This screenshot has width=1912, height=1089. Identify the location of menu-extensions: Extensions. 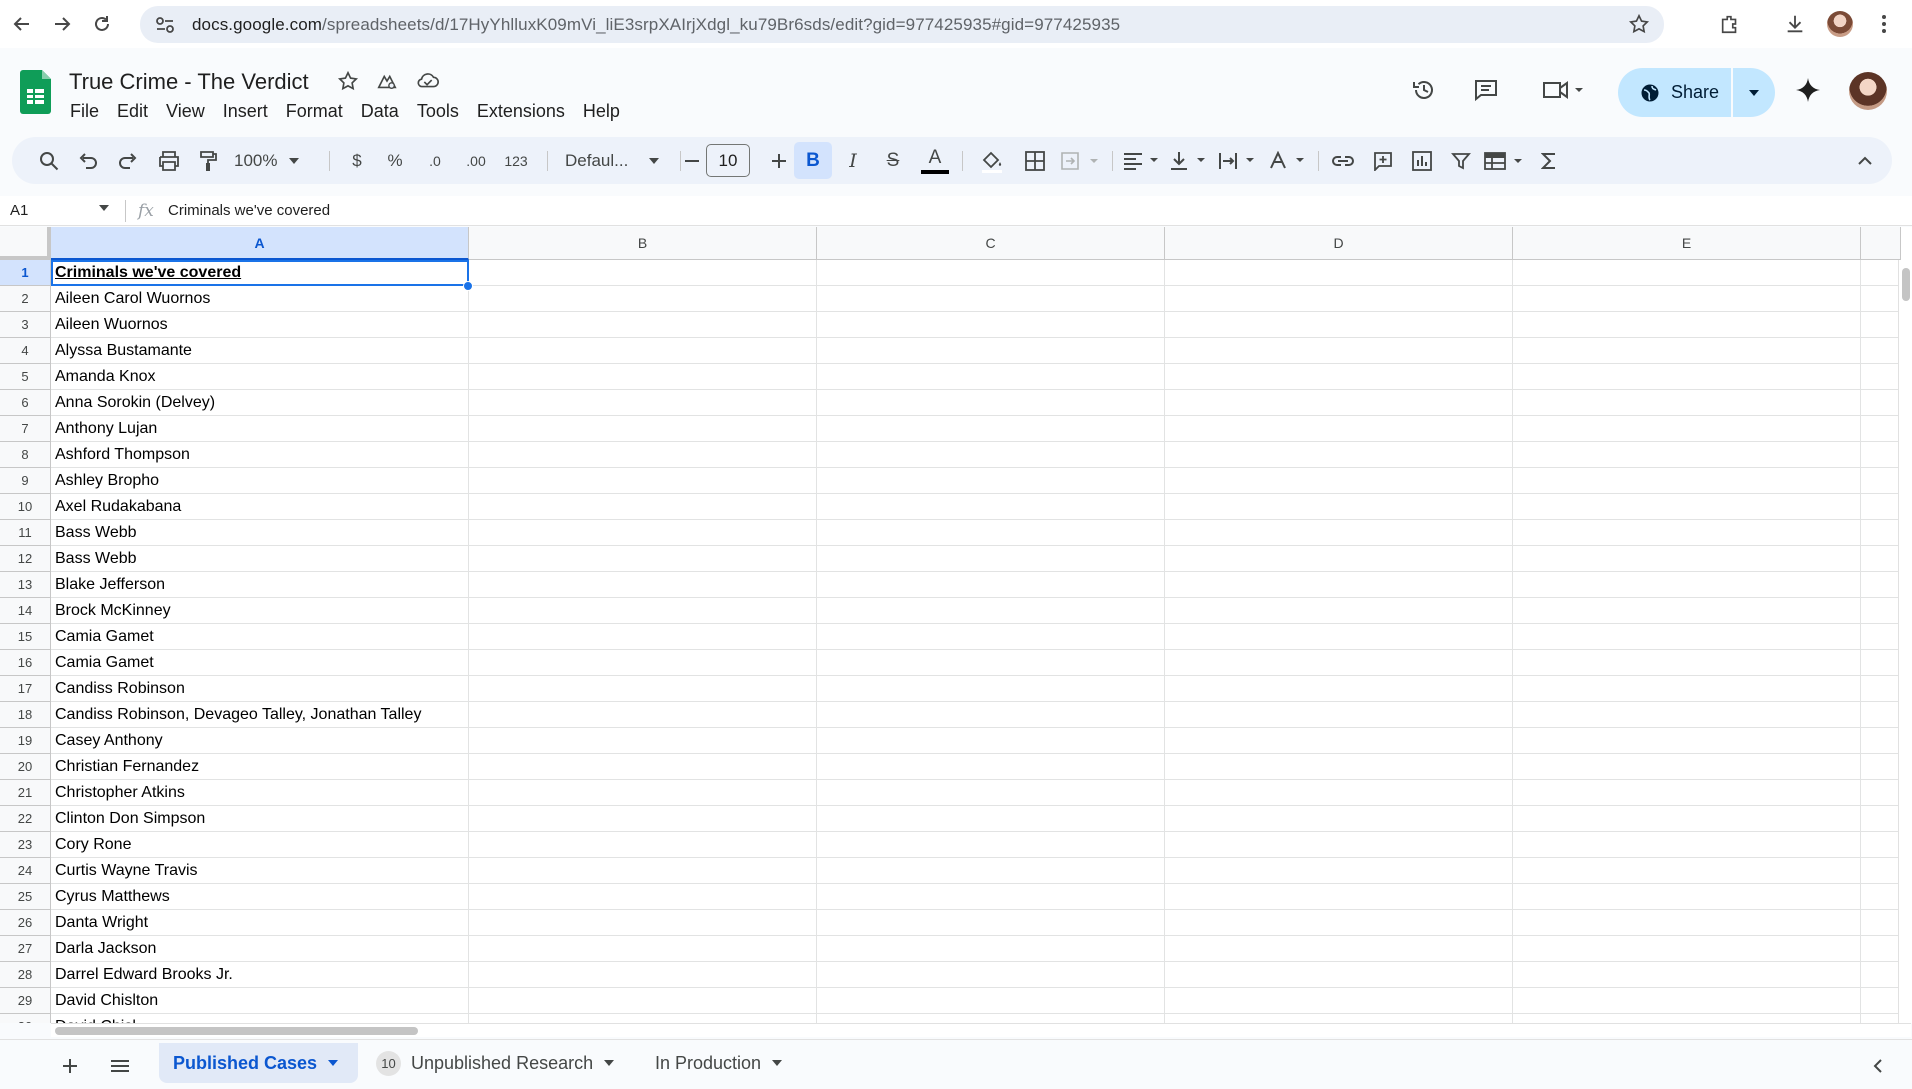
(521, 111).